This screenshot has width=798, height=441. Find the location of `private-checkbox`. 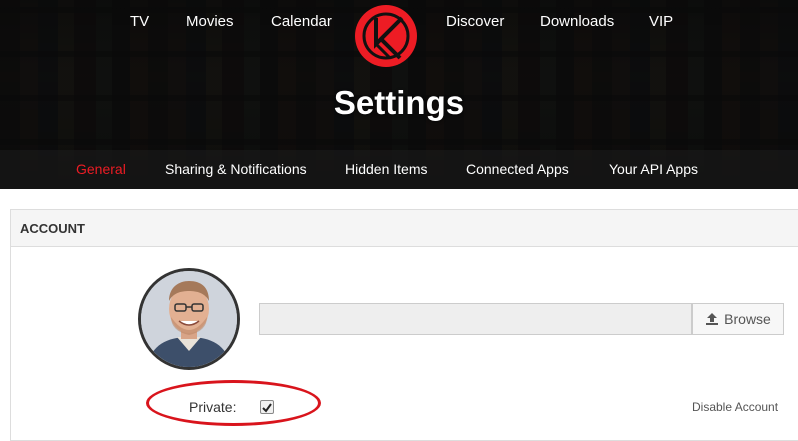

private-checkbox is located at coordinates (267, 407).